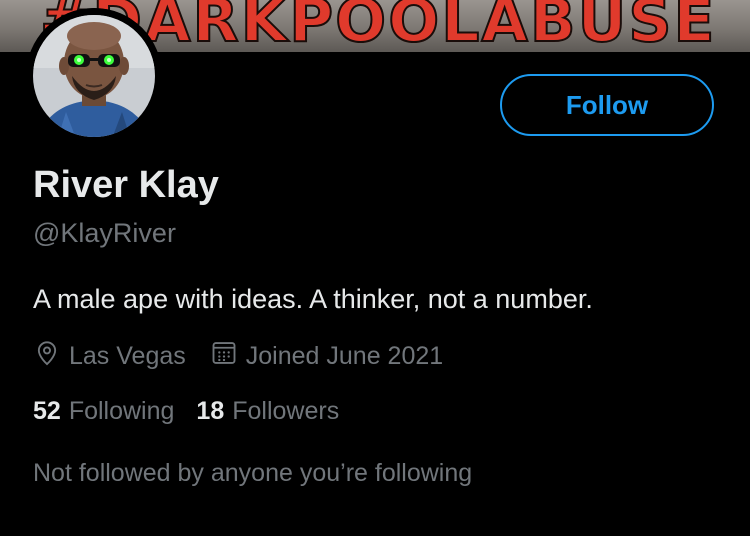 The width and height of the screenshot is (750, 536). What do you see at coordinates (228, 356) in the screenshot?
I see `calendar-icon` at bounding box center [228, 356].